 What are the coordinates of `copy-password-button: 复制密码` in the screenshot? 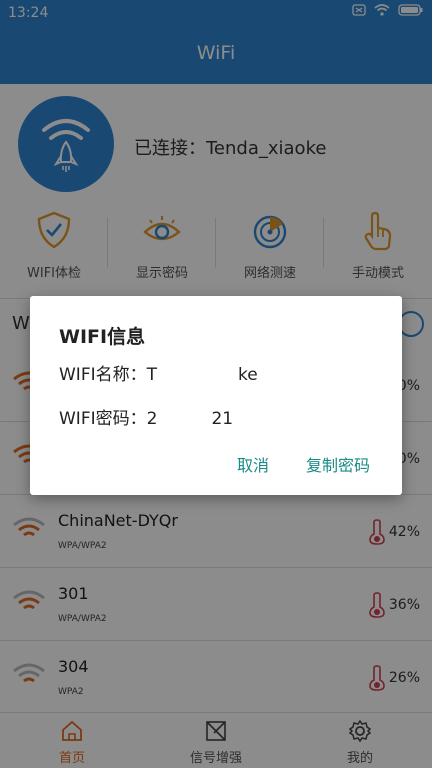 It's located at (338, 464).